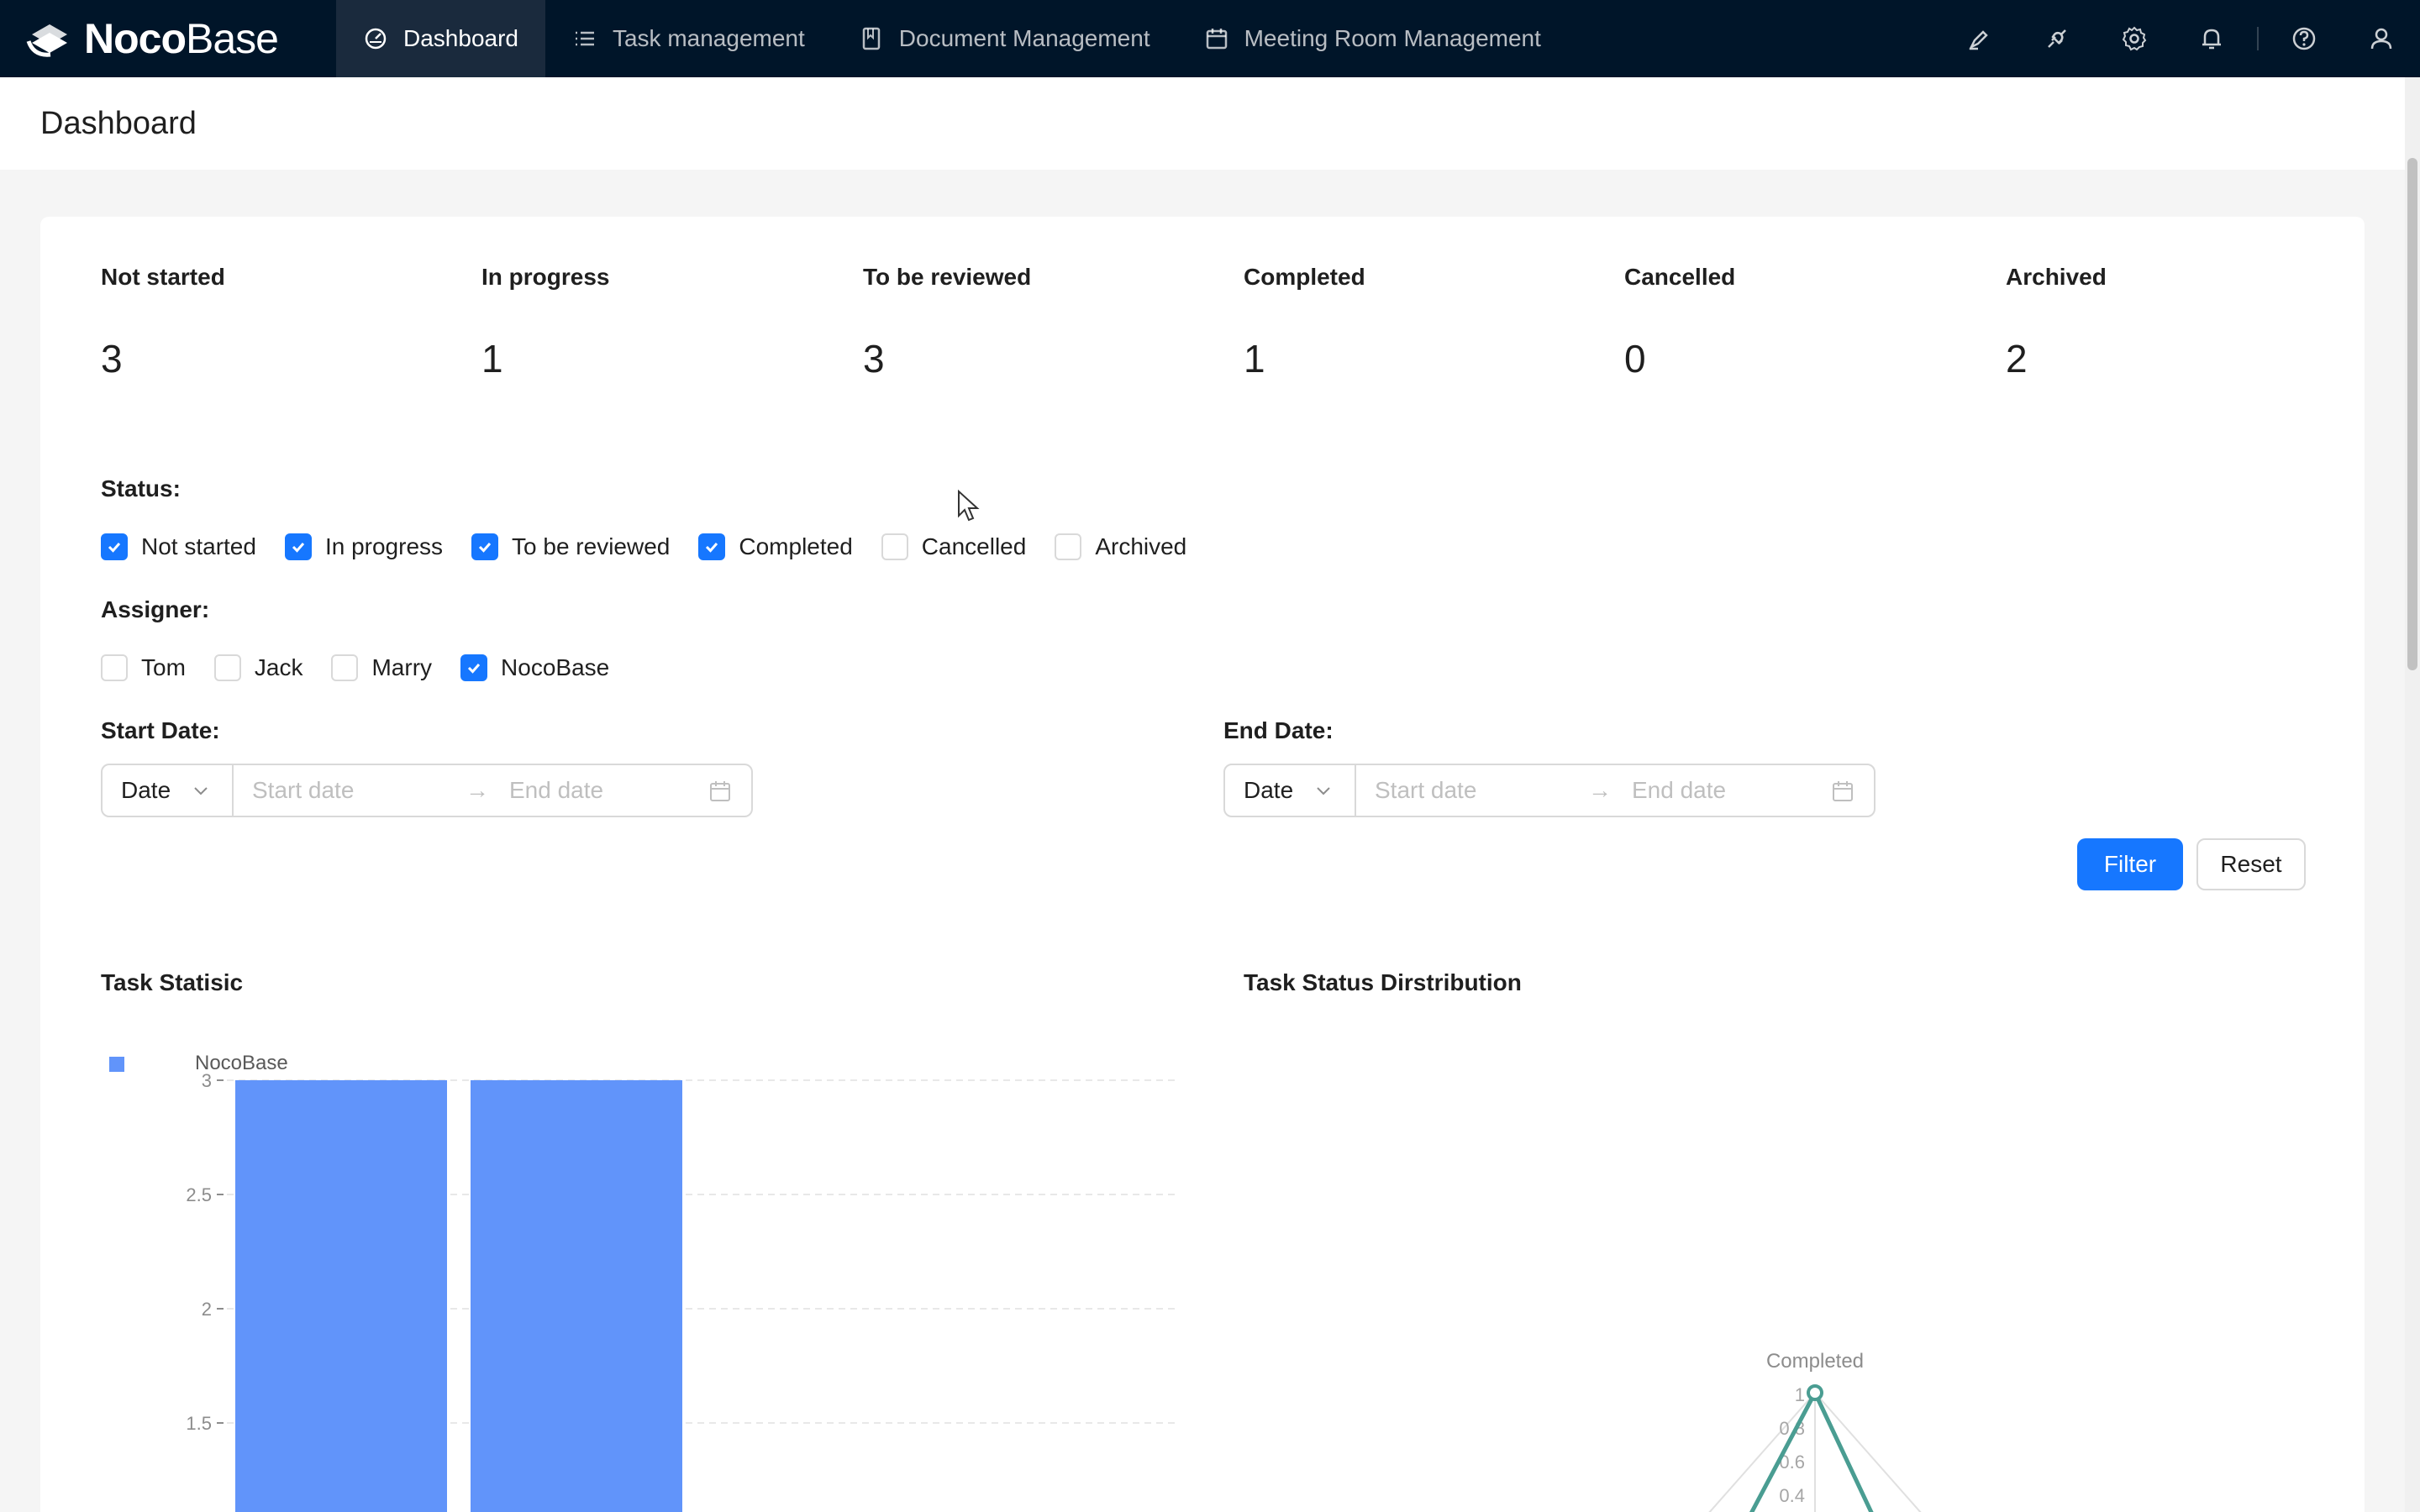 This screenshot has width=2420, height=1512. I want to click on bell-icon, so click(2211, 39).